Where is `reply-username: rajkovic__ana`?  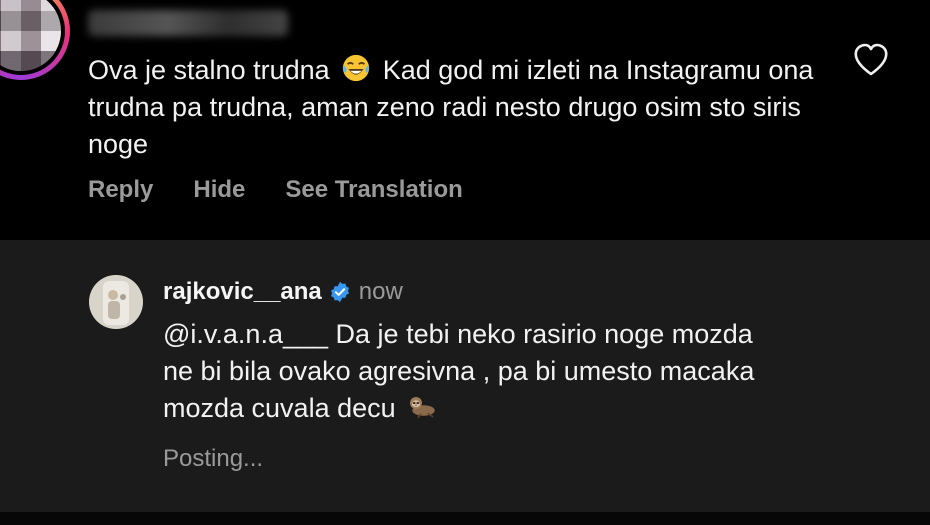 reply-username: rajkovic__ana is located at coordinates (242, 292).